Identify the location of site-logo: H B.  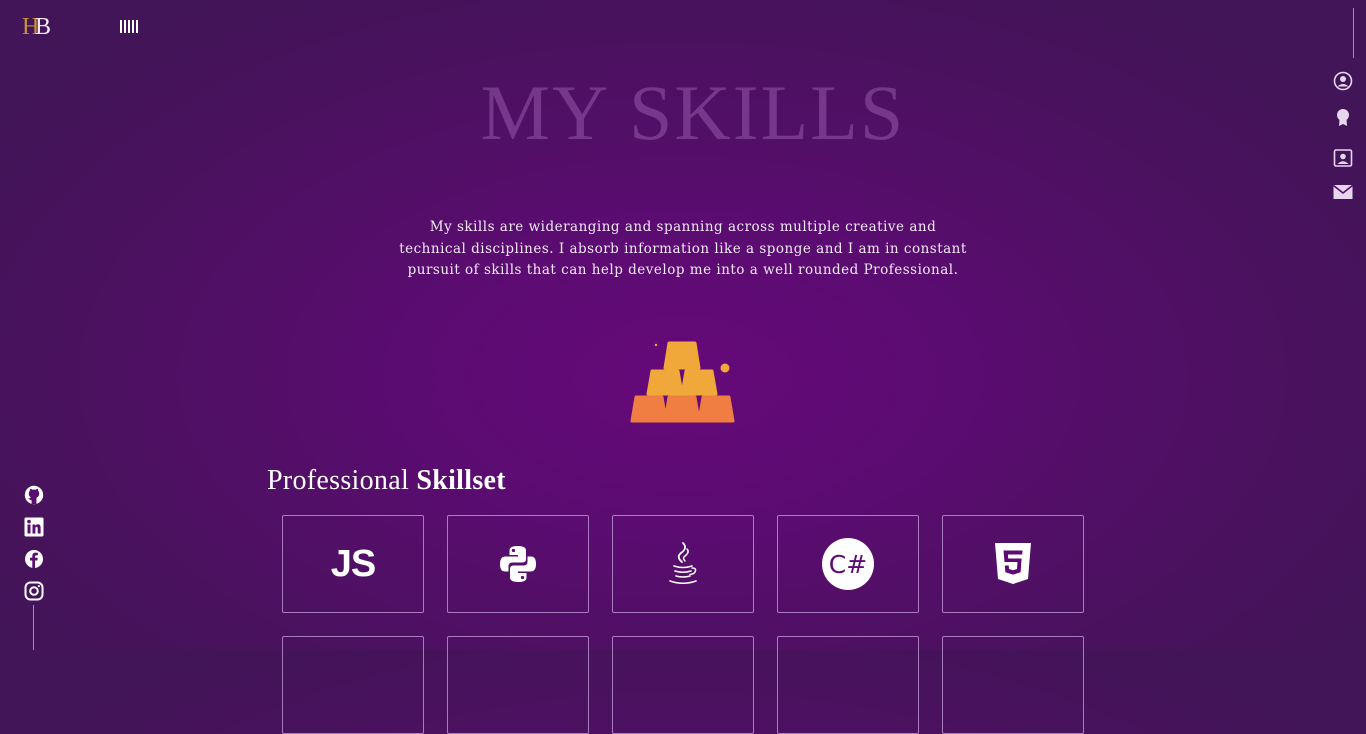
(42, 27).